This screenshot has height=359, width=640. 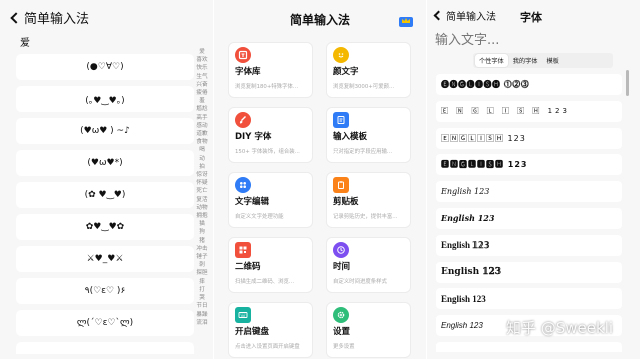 I want to click on smiley-icon, so click(x=341, y=55).